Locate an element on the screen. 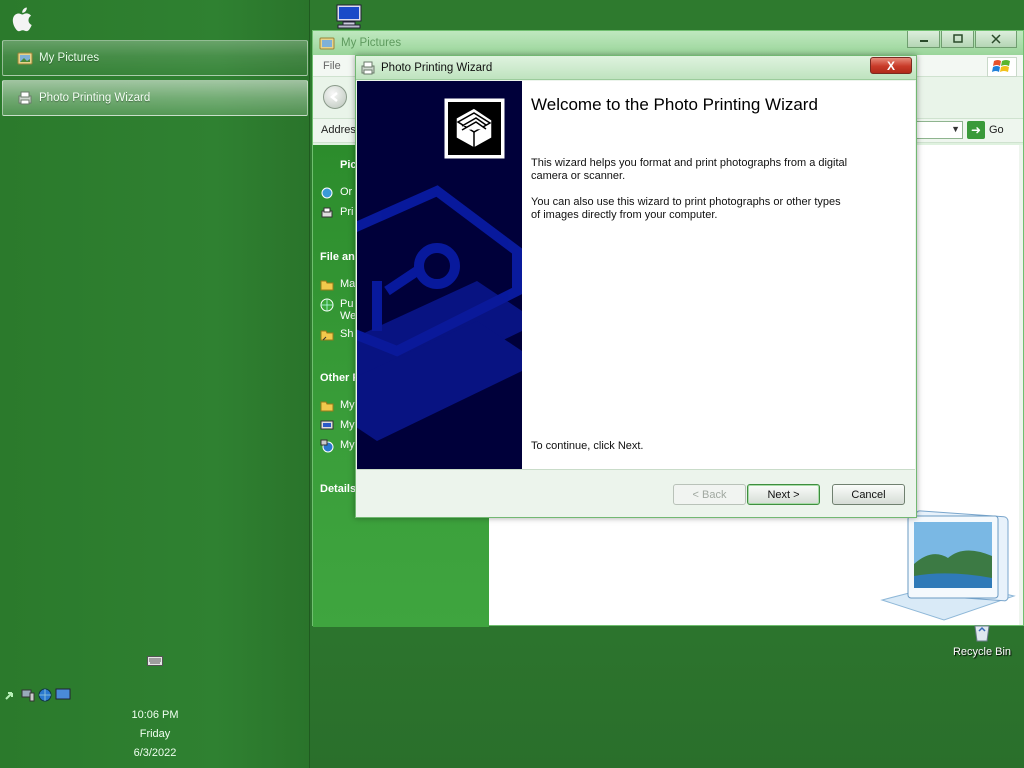 The image size is (1024, 768). network-arrow-icon is located at coordinates (11, 695).